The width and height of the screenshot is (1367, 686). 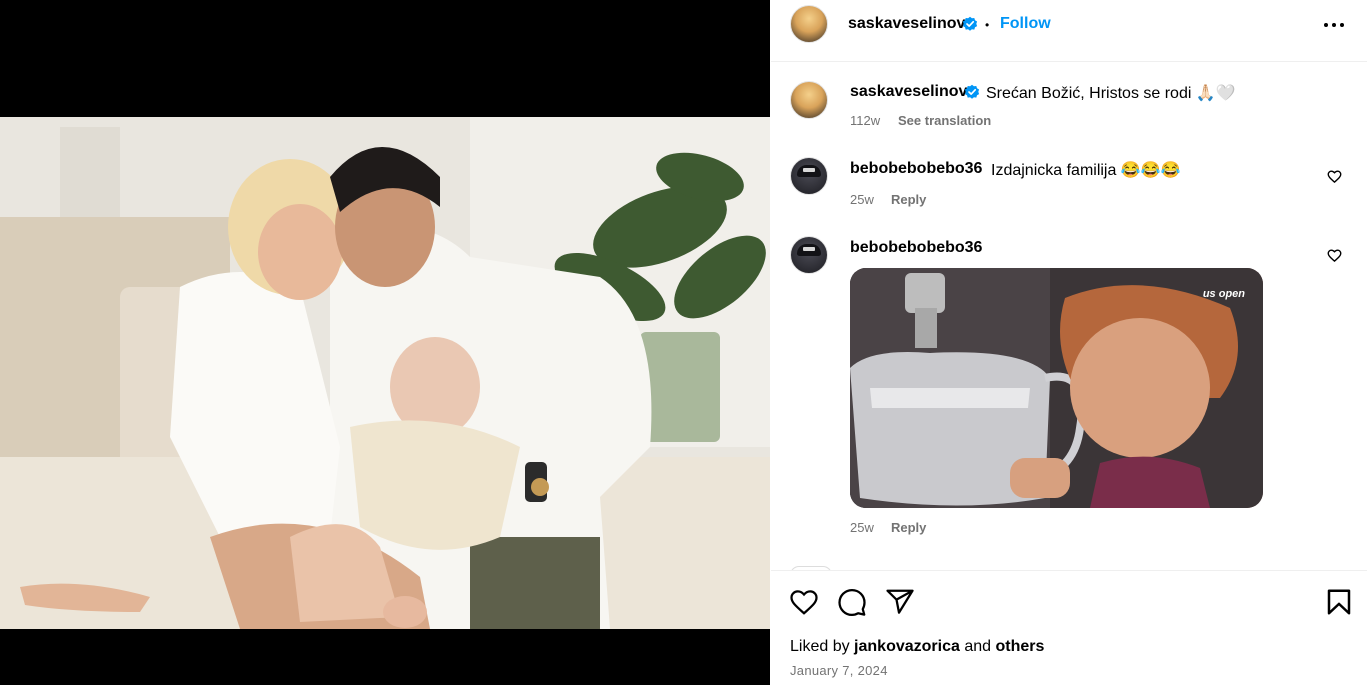 What do you see at coordinates (906, 24) in the screenshot?
I see `author-username: saskaveselinov` at bounding box center [906, 24].